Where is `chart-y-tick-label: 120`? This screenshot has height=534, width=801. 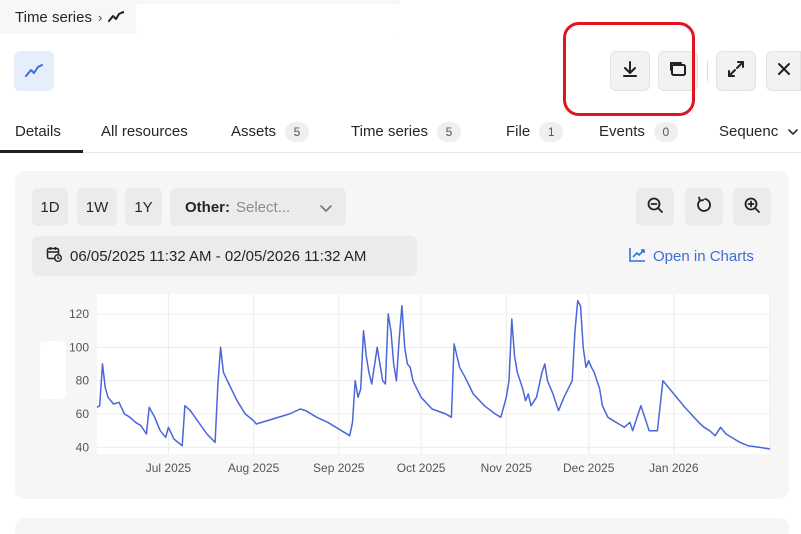
chart-y-tick-label: 120 is located at coordinates (79, 314).